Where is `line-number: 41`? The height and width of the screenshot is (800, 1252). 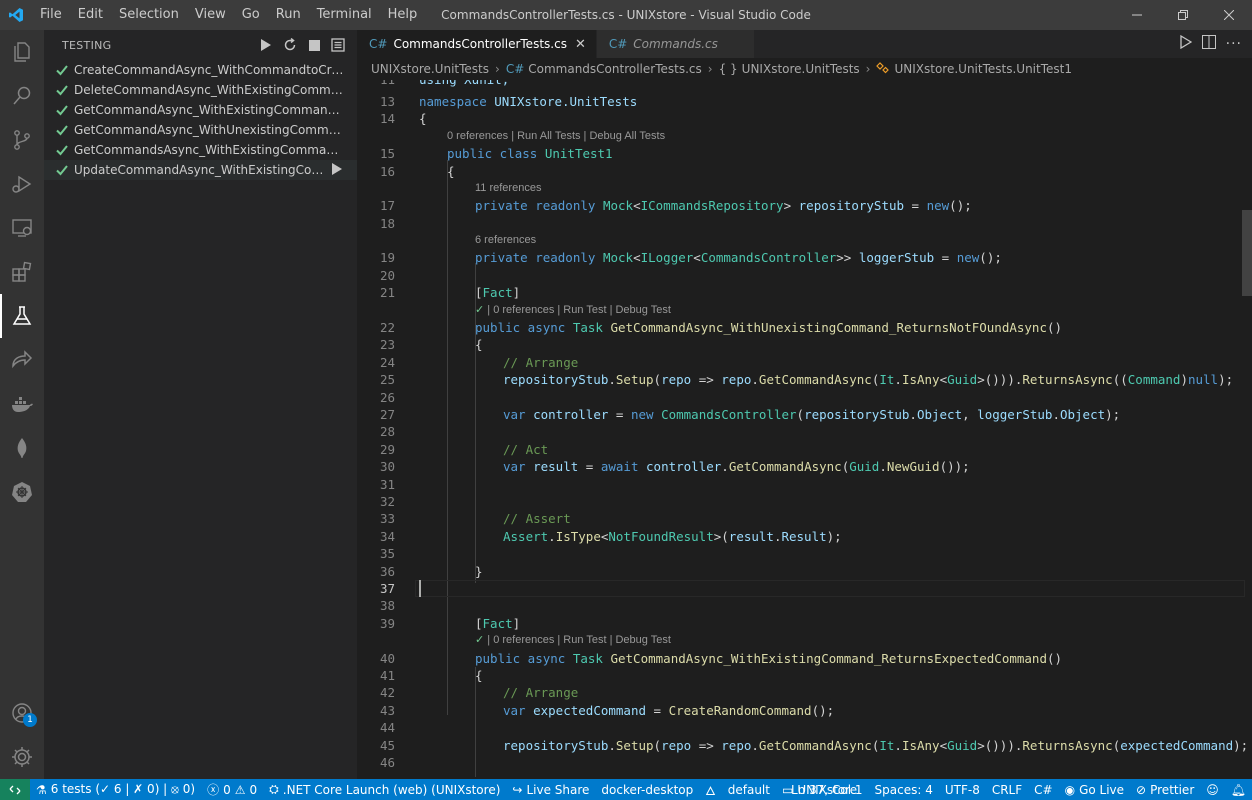
line-number: 41 is located at coordinates (387, 675).